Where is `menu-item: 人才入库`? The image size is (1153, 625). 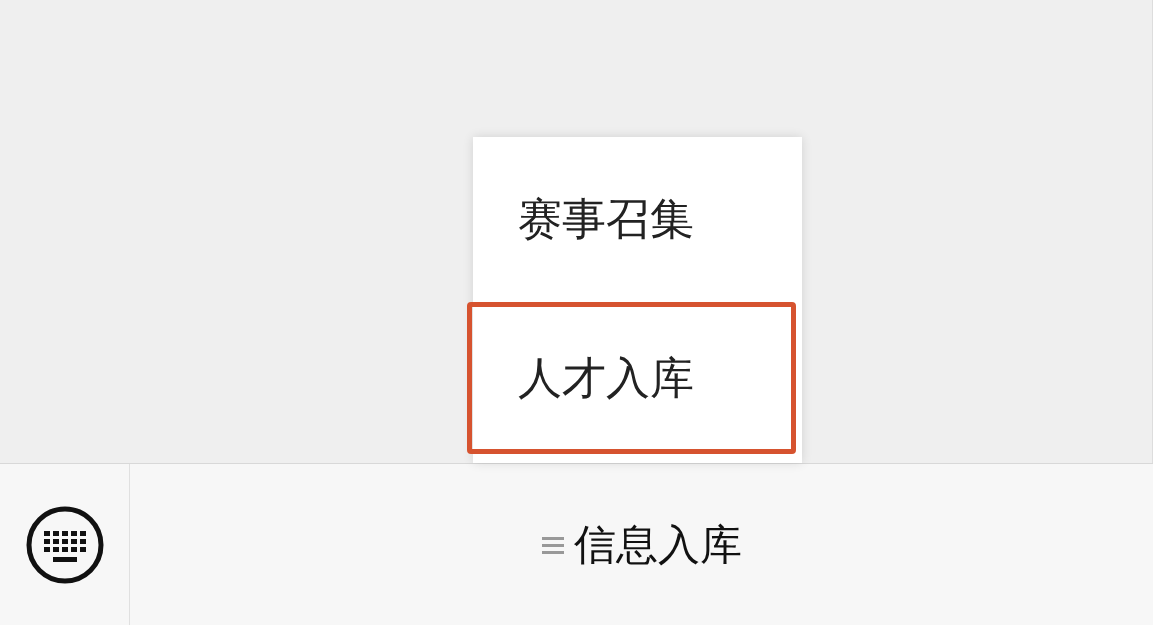 menu-item: 人才入库 is located at coordinates (631, 378).